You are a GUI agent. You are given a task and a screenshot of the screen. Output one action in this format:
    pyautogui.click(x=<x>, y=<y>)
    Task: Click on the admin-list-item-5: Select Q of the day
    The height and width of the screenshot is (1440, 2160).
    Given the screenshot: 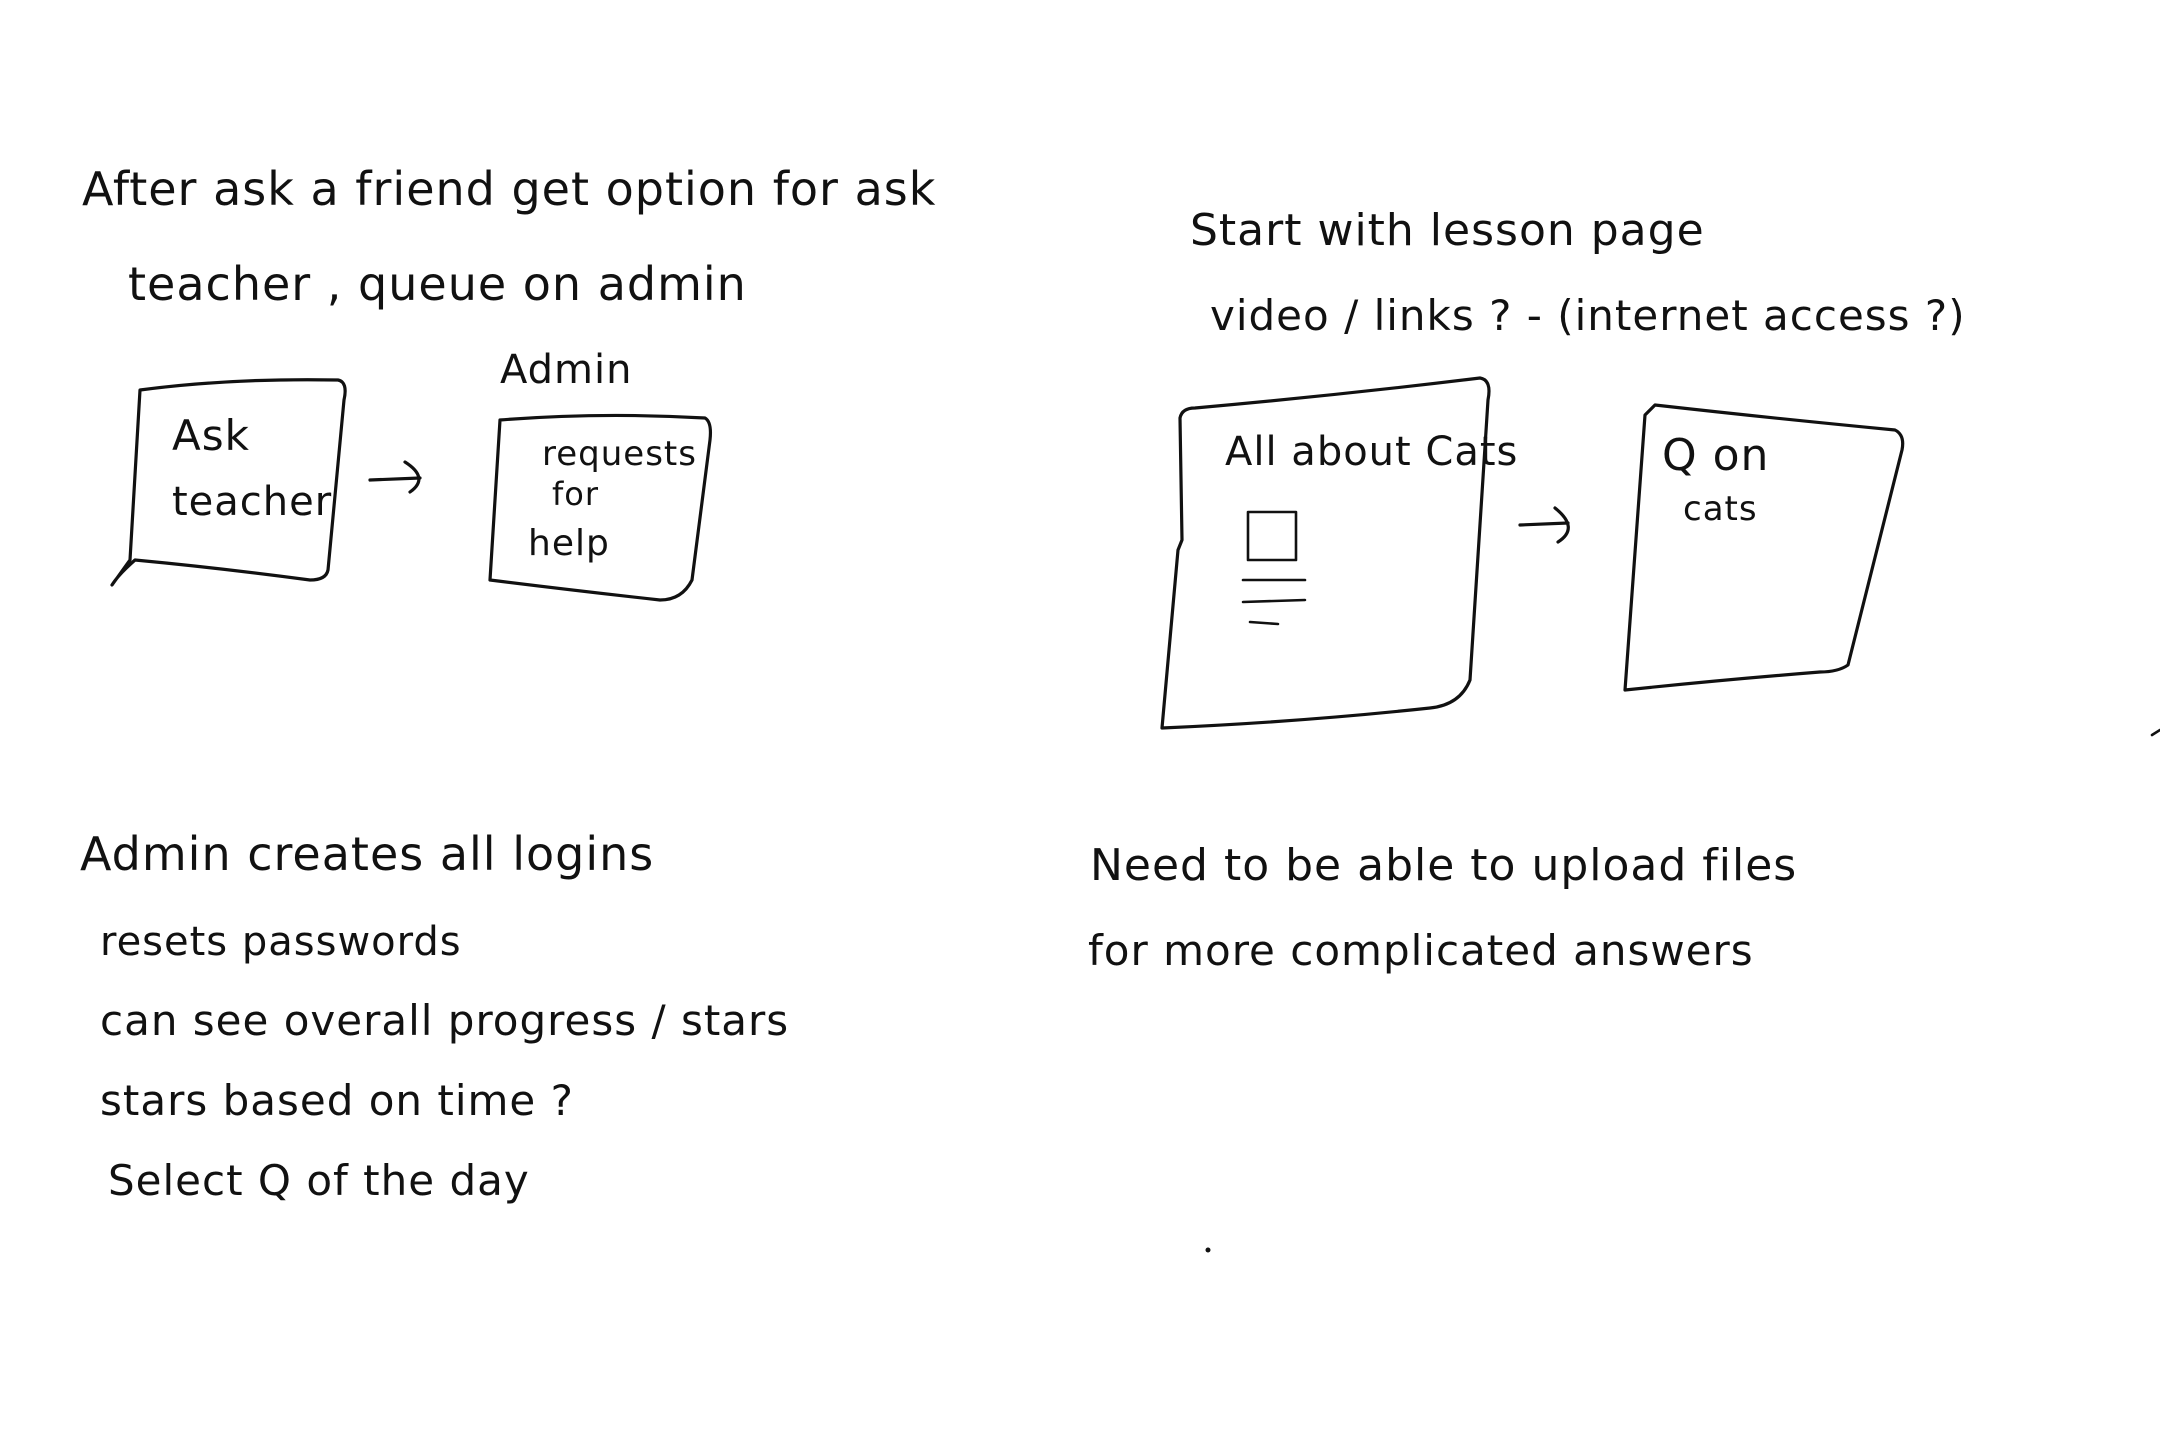 What is the action you would take?
    pyautogui.click(x=319, y=1180)
    